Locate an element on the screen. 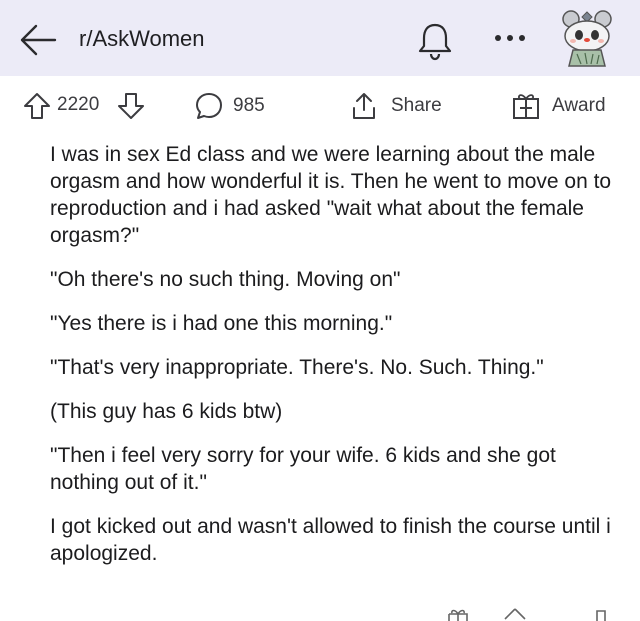 Image resolution: width=640 pixels, height=621 pixels. arrow-left-icon is located at coordinates (38, 40).